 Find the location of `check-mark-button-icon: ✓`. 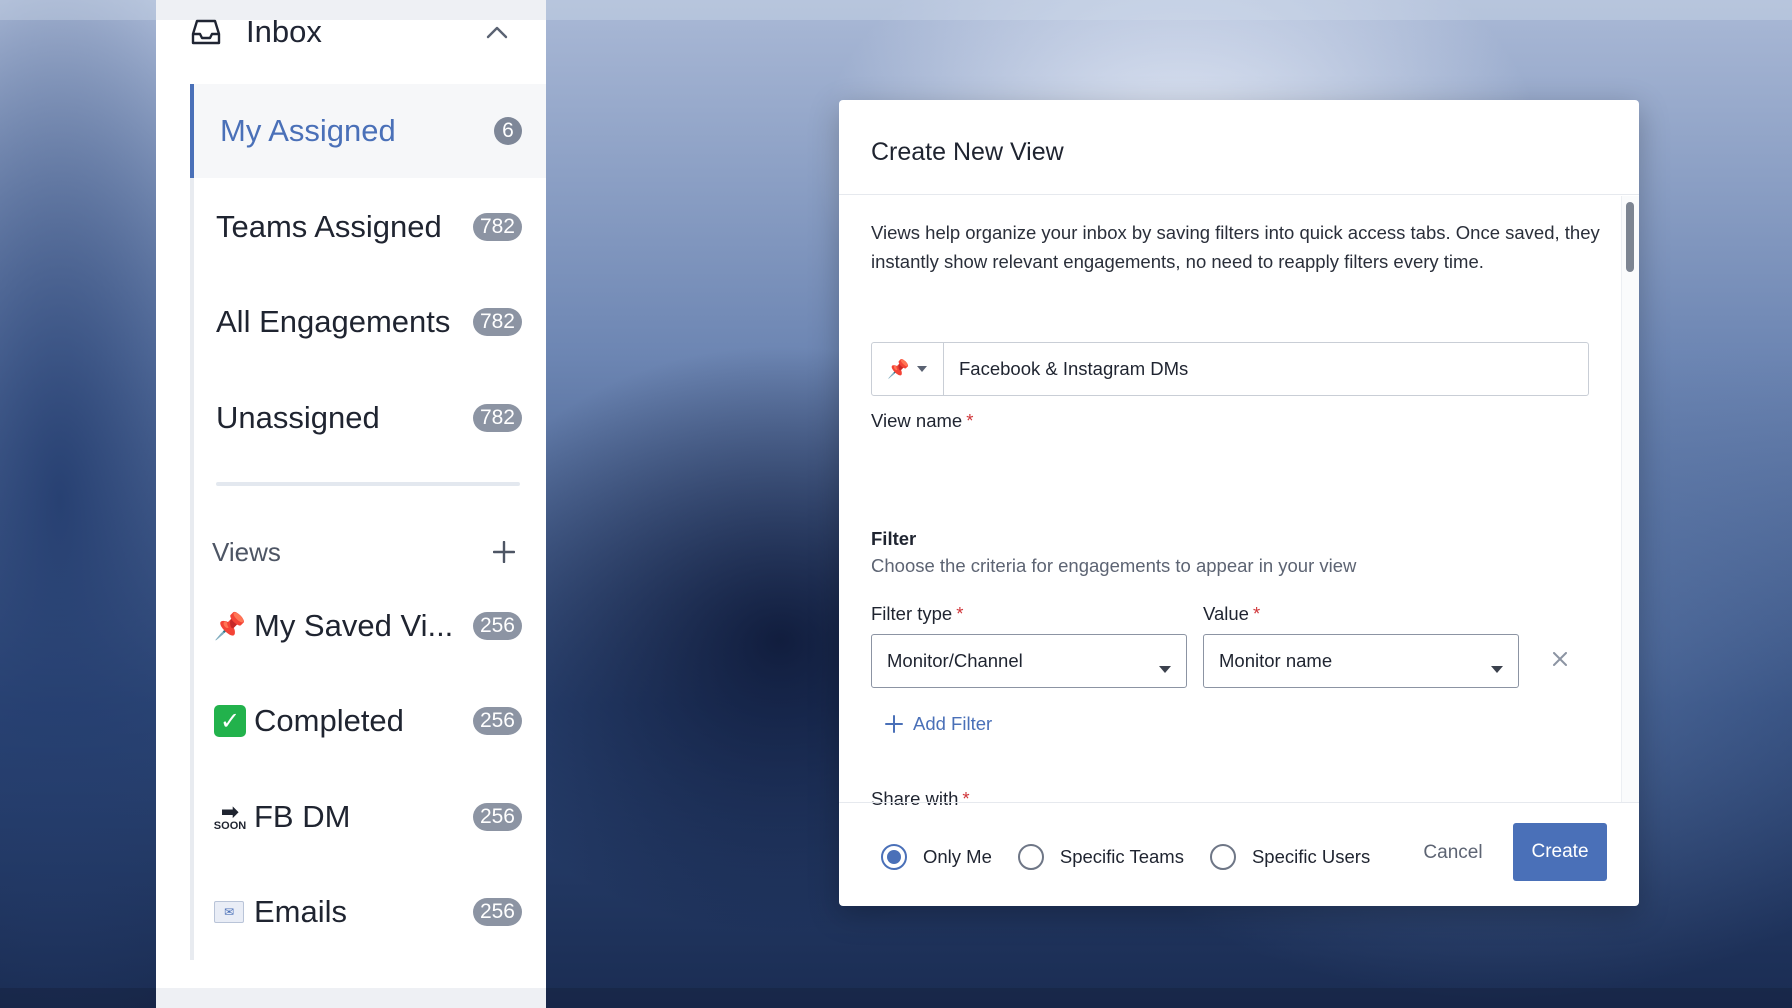

check-mark-button-icon: ✓ is located at coordinates (230, 721).